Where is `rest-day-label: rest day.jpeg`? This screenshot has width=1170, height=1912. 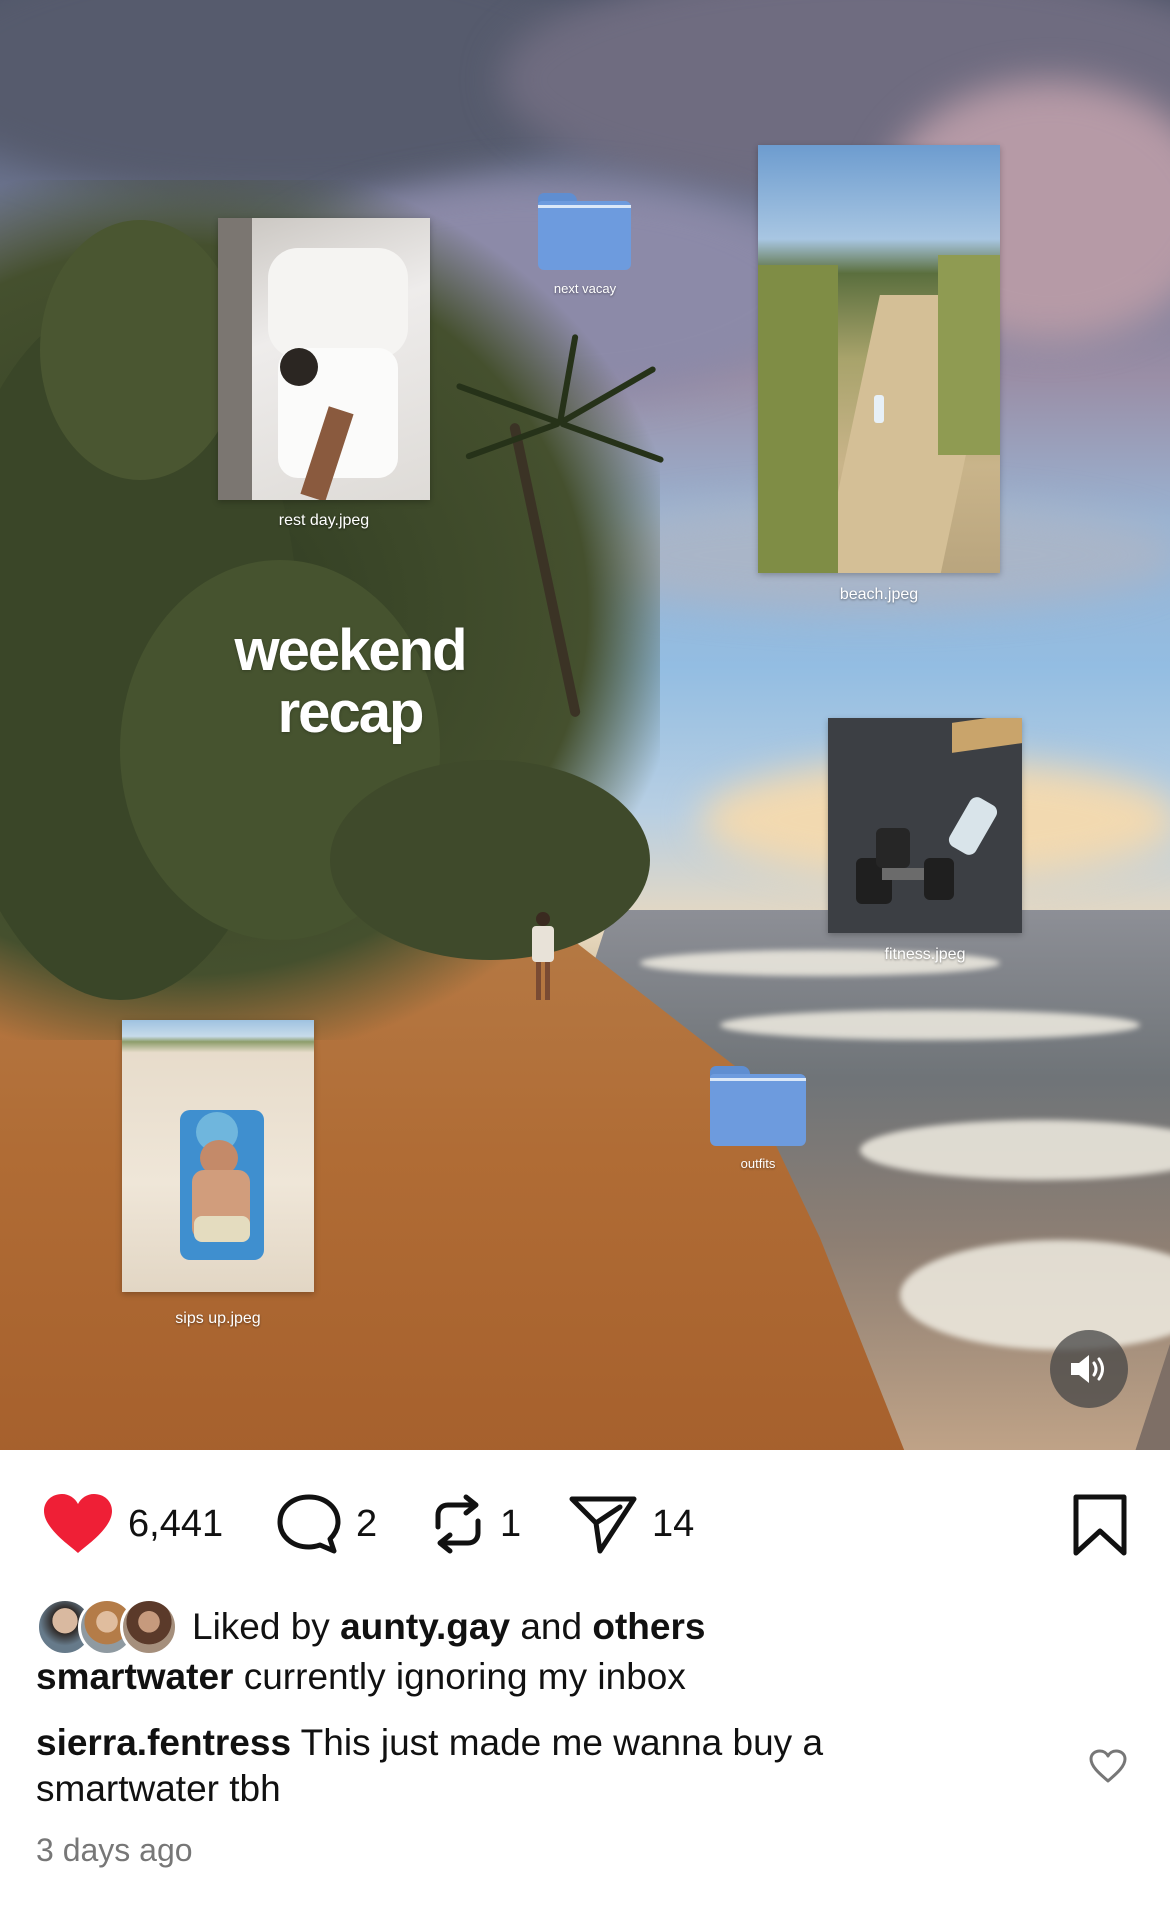 rest-day-label: rest day.jpeg is located at coordinates (324, 520).